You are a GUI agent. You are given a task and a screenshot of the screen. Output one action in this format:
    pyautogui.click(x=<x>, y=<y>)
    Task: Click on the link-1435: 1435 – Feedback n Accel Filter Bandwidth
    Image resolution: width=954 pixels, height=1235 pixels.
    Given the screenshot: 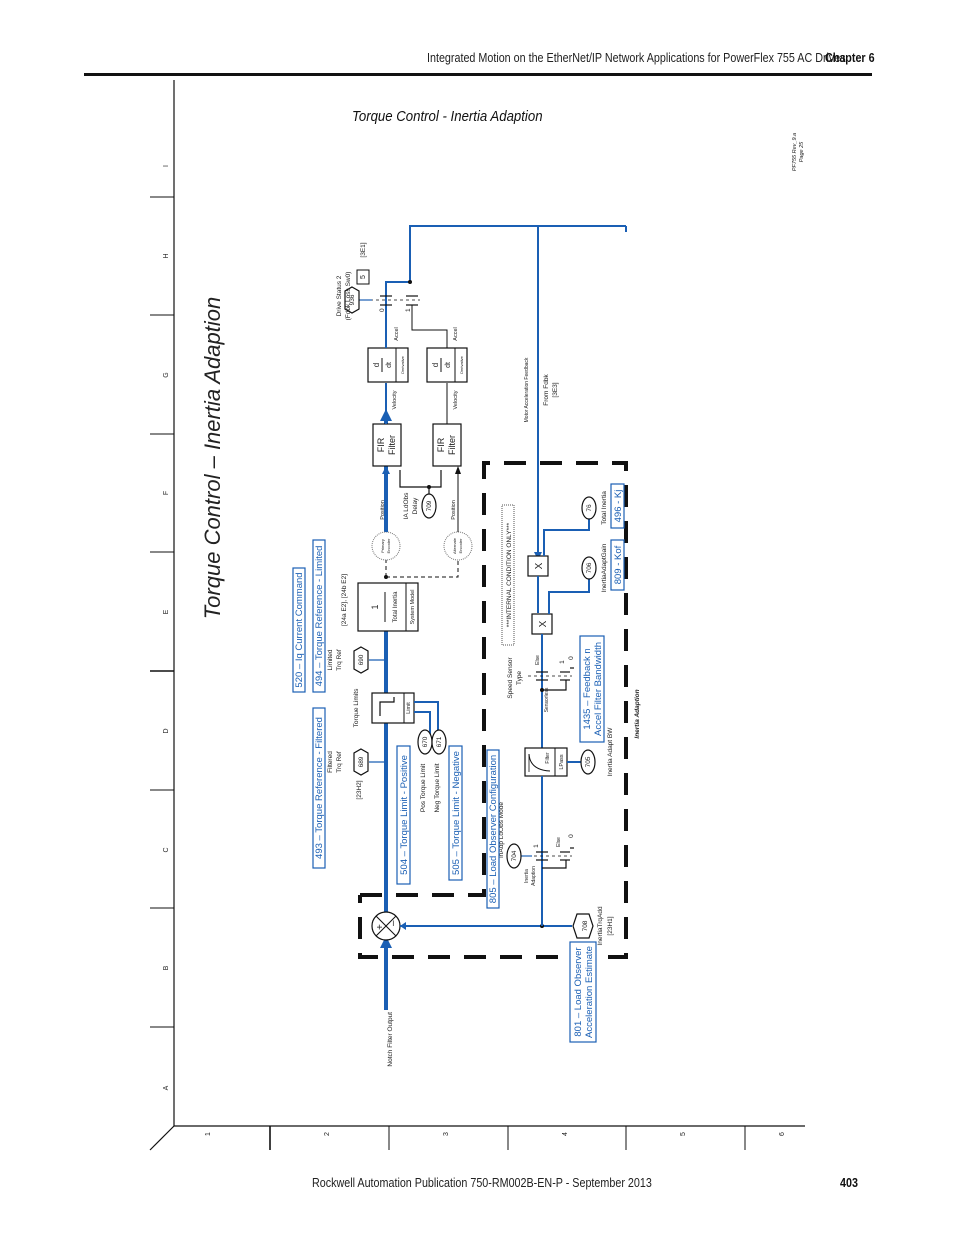 What is the action you would take?
    pyautogui.click(x=592, y=689)
    